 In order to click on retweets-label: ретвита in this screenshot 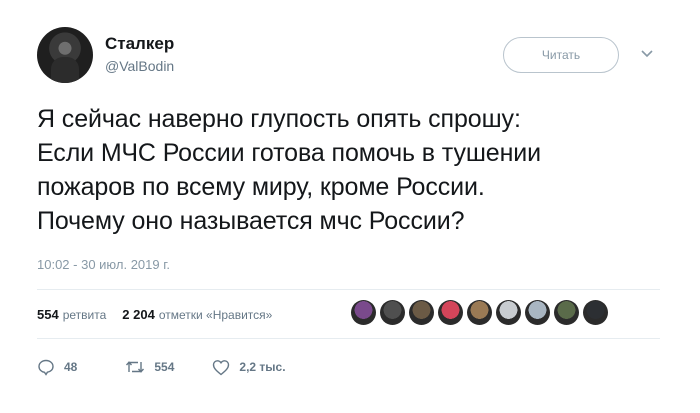, I will do `click(85, 315)`.